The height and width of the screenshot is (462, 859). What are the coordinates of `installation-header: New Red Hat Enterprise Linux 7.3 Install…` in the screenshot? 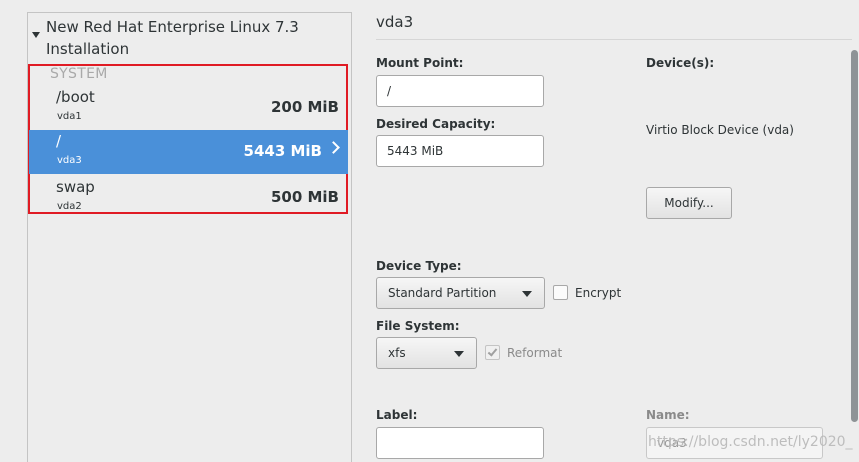 It's located at (189, 39).